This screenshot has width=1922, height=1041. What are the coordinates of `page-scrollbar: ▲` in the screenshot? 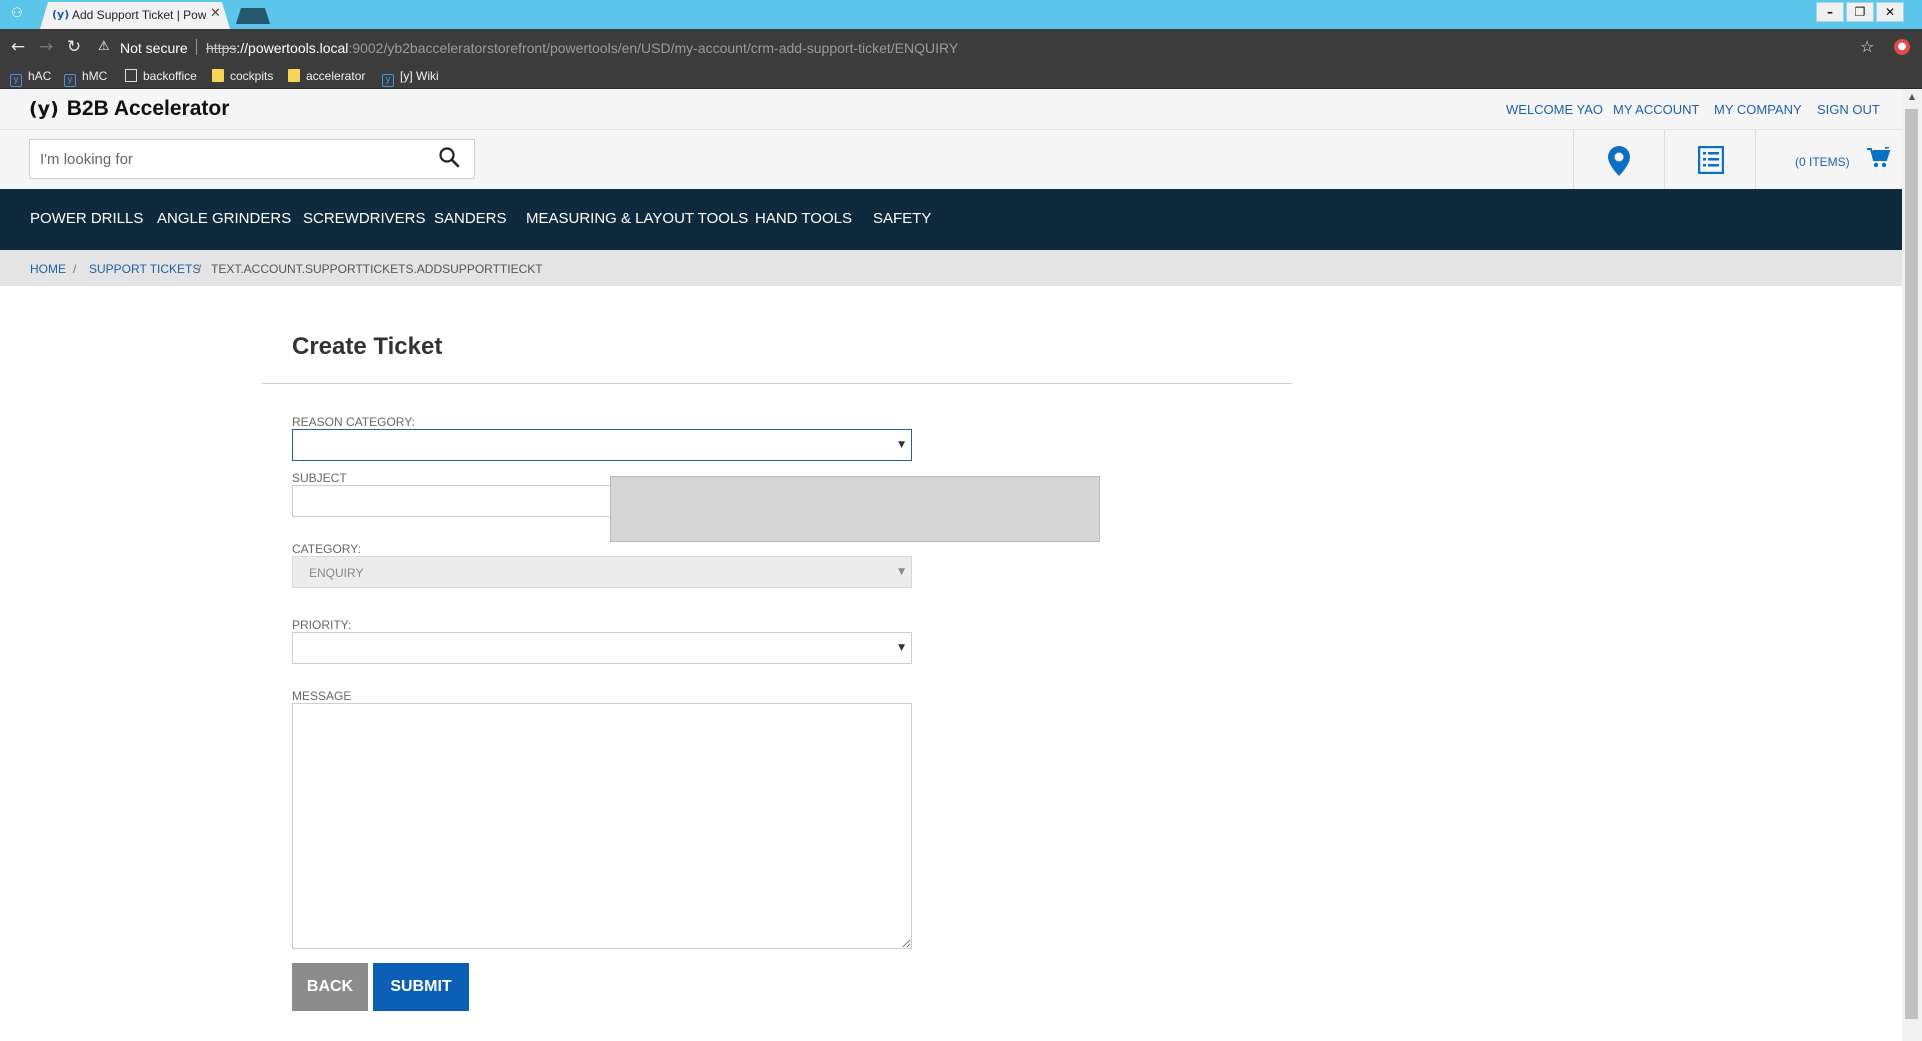 It's located at (1912, 565).